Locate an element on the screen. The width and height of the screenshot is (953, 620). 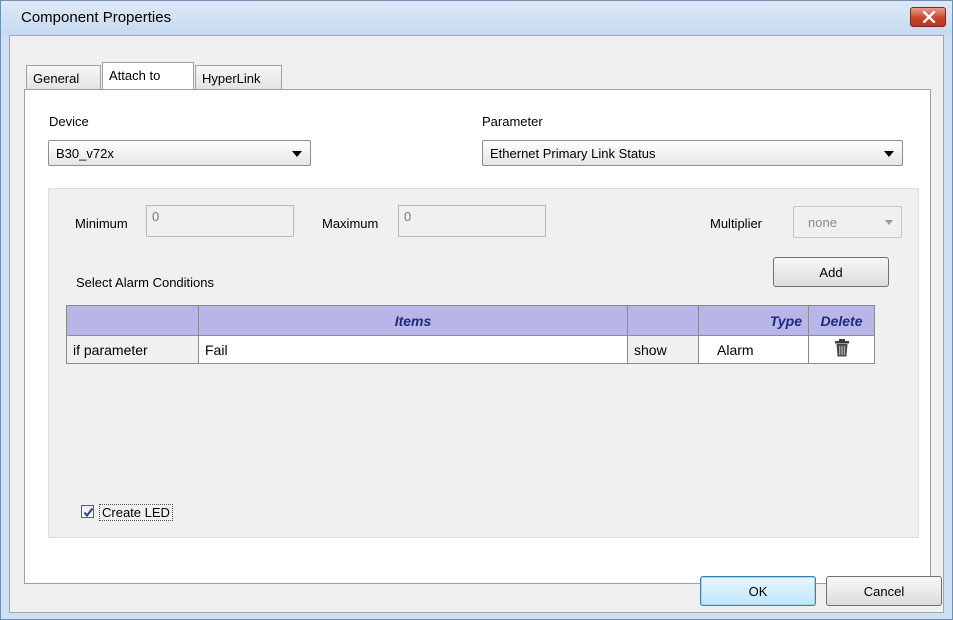
condition-cell: if parameter is located at coordinates (132, 349).